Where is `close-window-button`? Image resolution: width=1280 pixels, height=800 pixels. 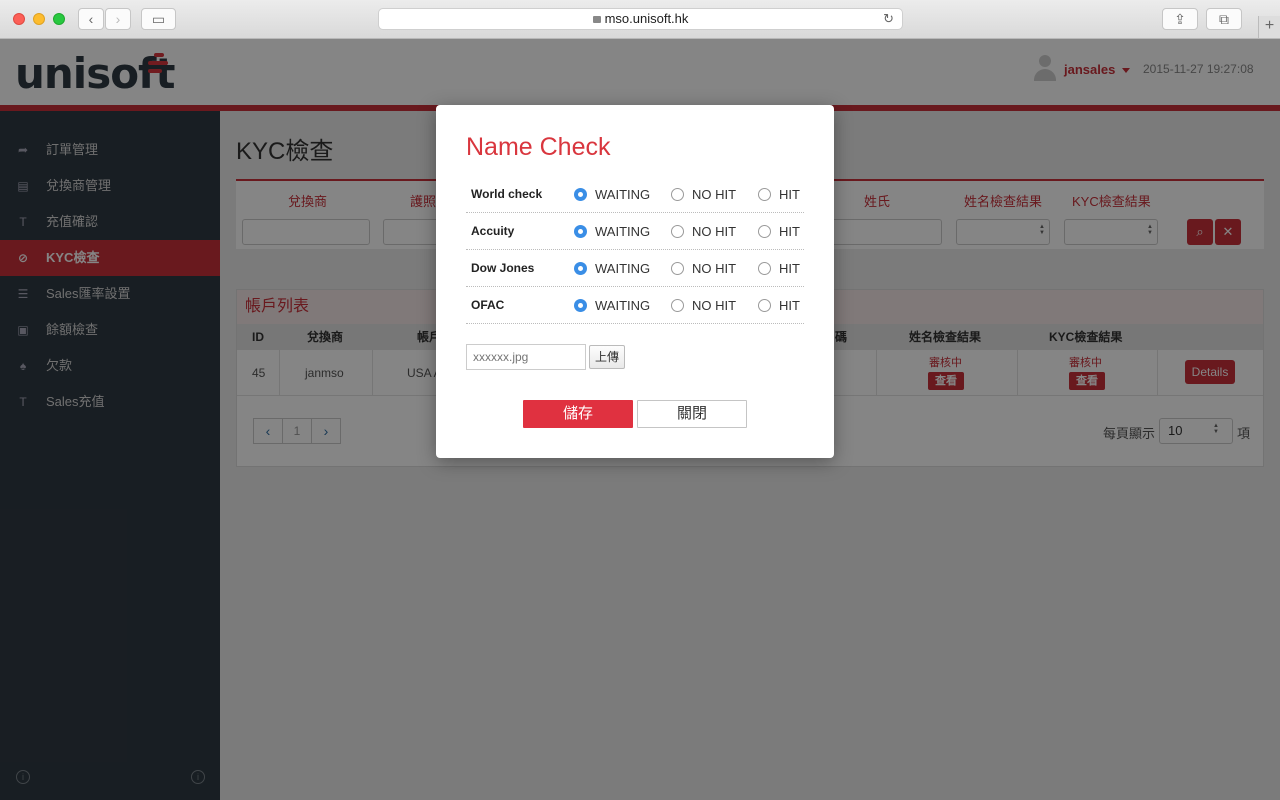 close-window-button is located at coordinates (19, 19).